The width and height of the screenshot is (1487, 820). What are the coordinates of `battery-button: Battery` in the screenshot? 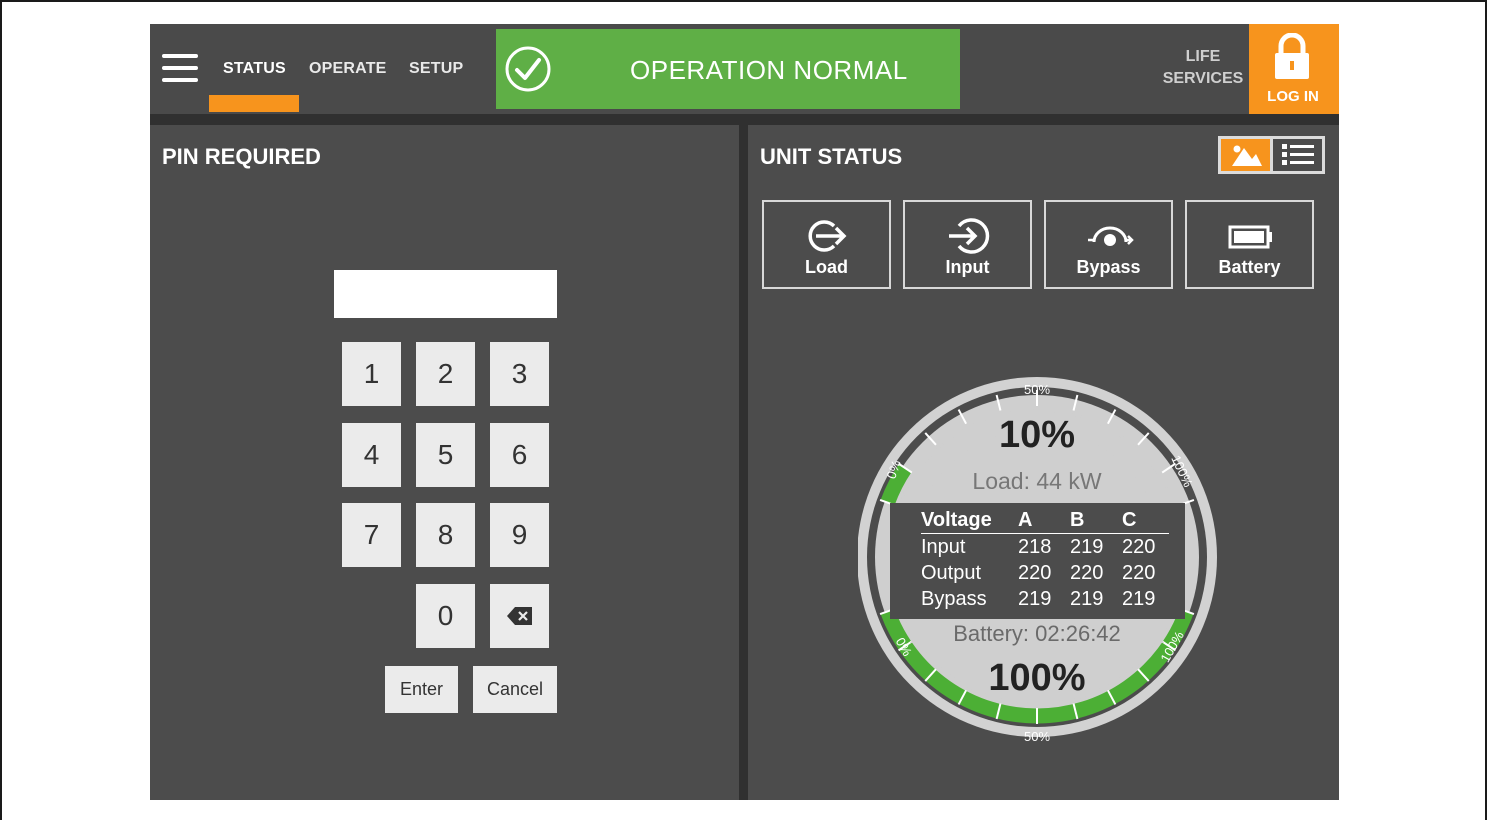 It's located at (1249, 244).